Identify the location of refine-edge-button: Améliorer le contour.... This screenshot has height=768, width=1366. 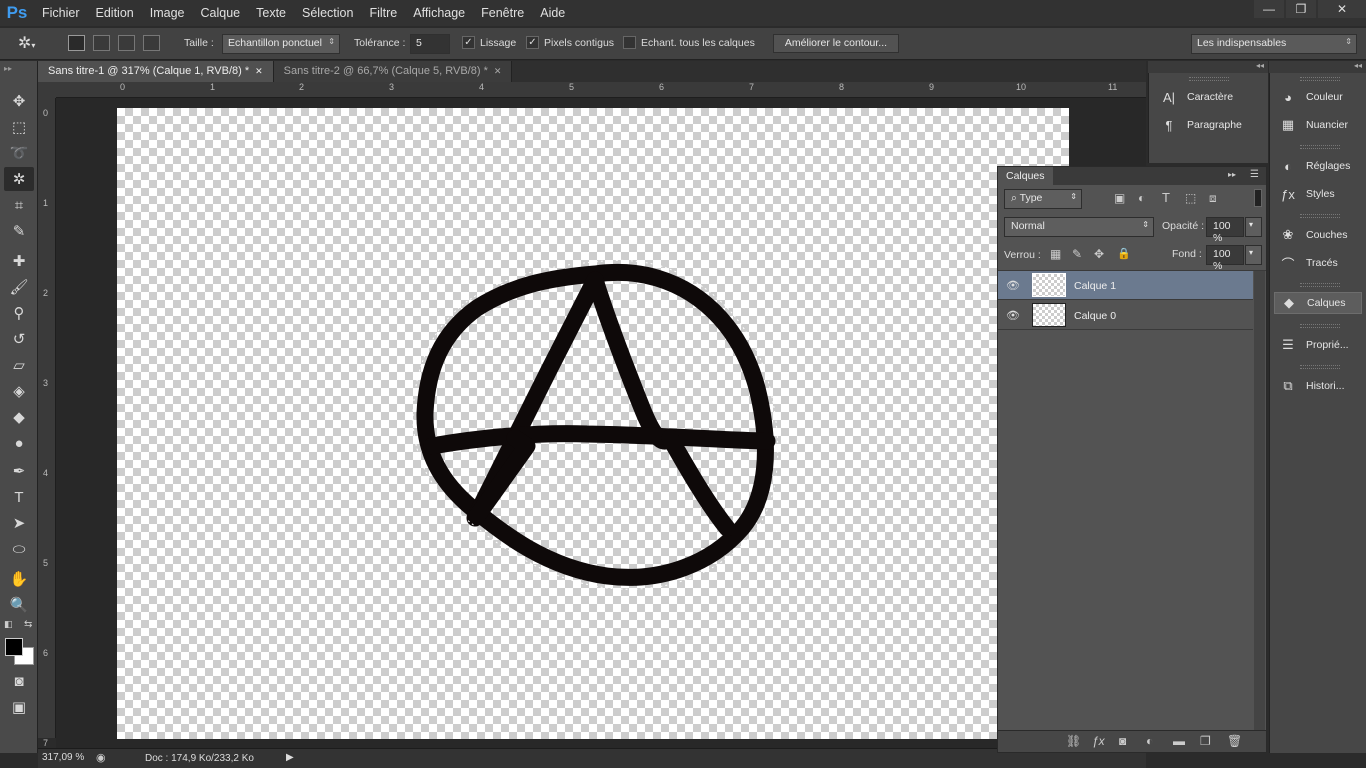
(836, 43).